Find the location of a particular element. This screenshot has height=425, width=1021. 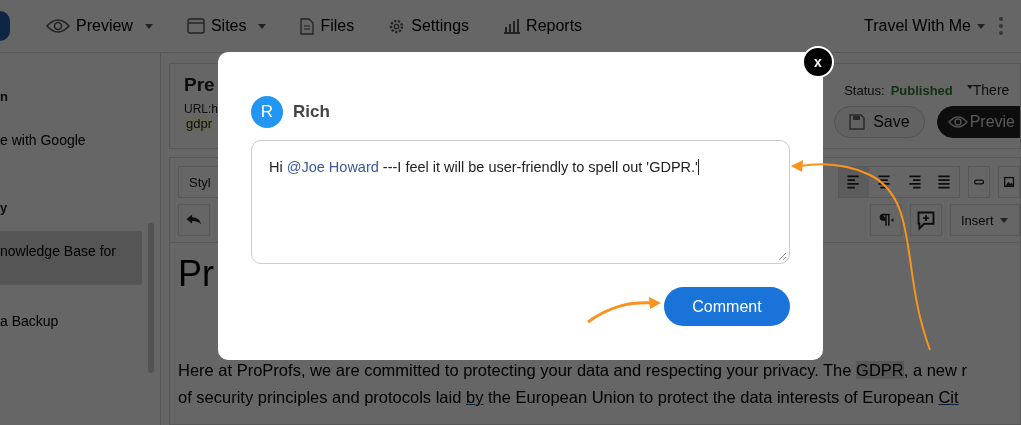

tag: gdpr is located at coordinates (199, 123).